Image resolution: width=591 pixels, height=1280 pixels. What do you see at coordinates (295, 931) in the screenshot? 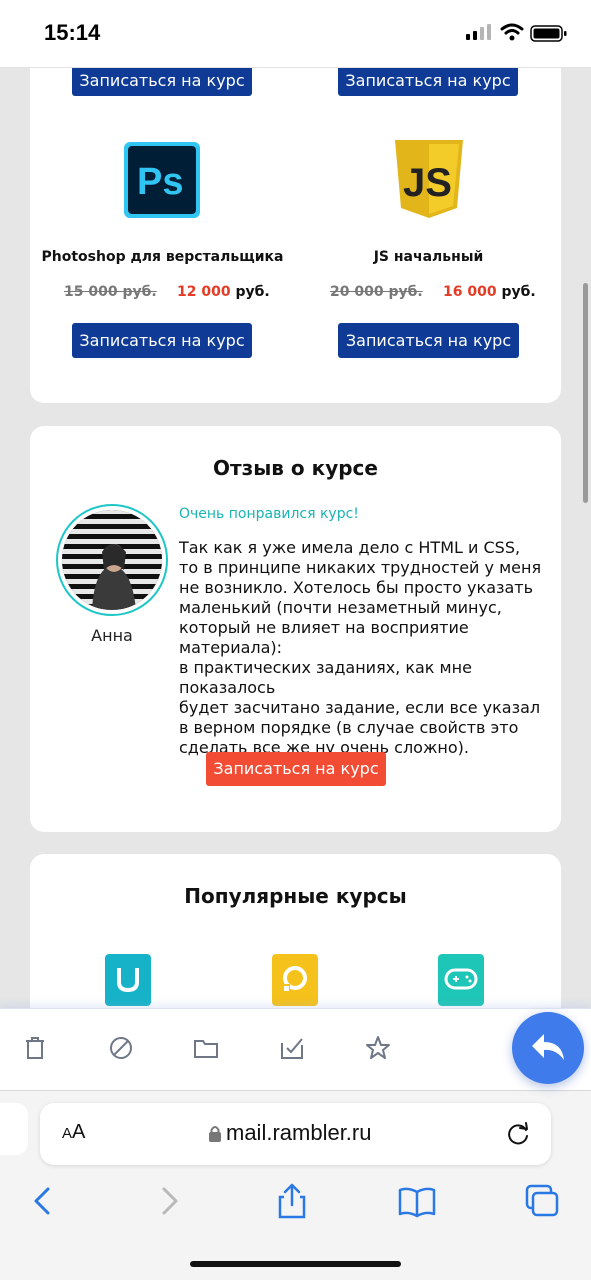
I see `popular-courses-card: Популярные курсы` at bounding box center [295, 931].